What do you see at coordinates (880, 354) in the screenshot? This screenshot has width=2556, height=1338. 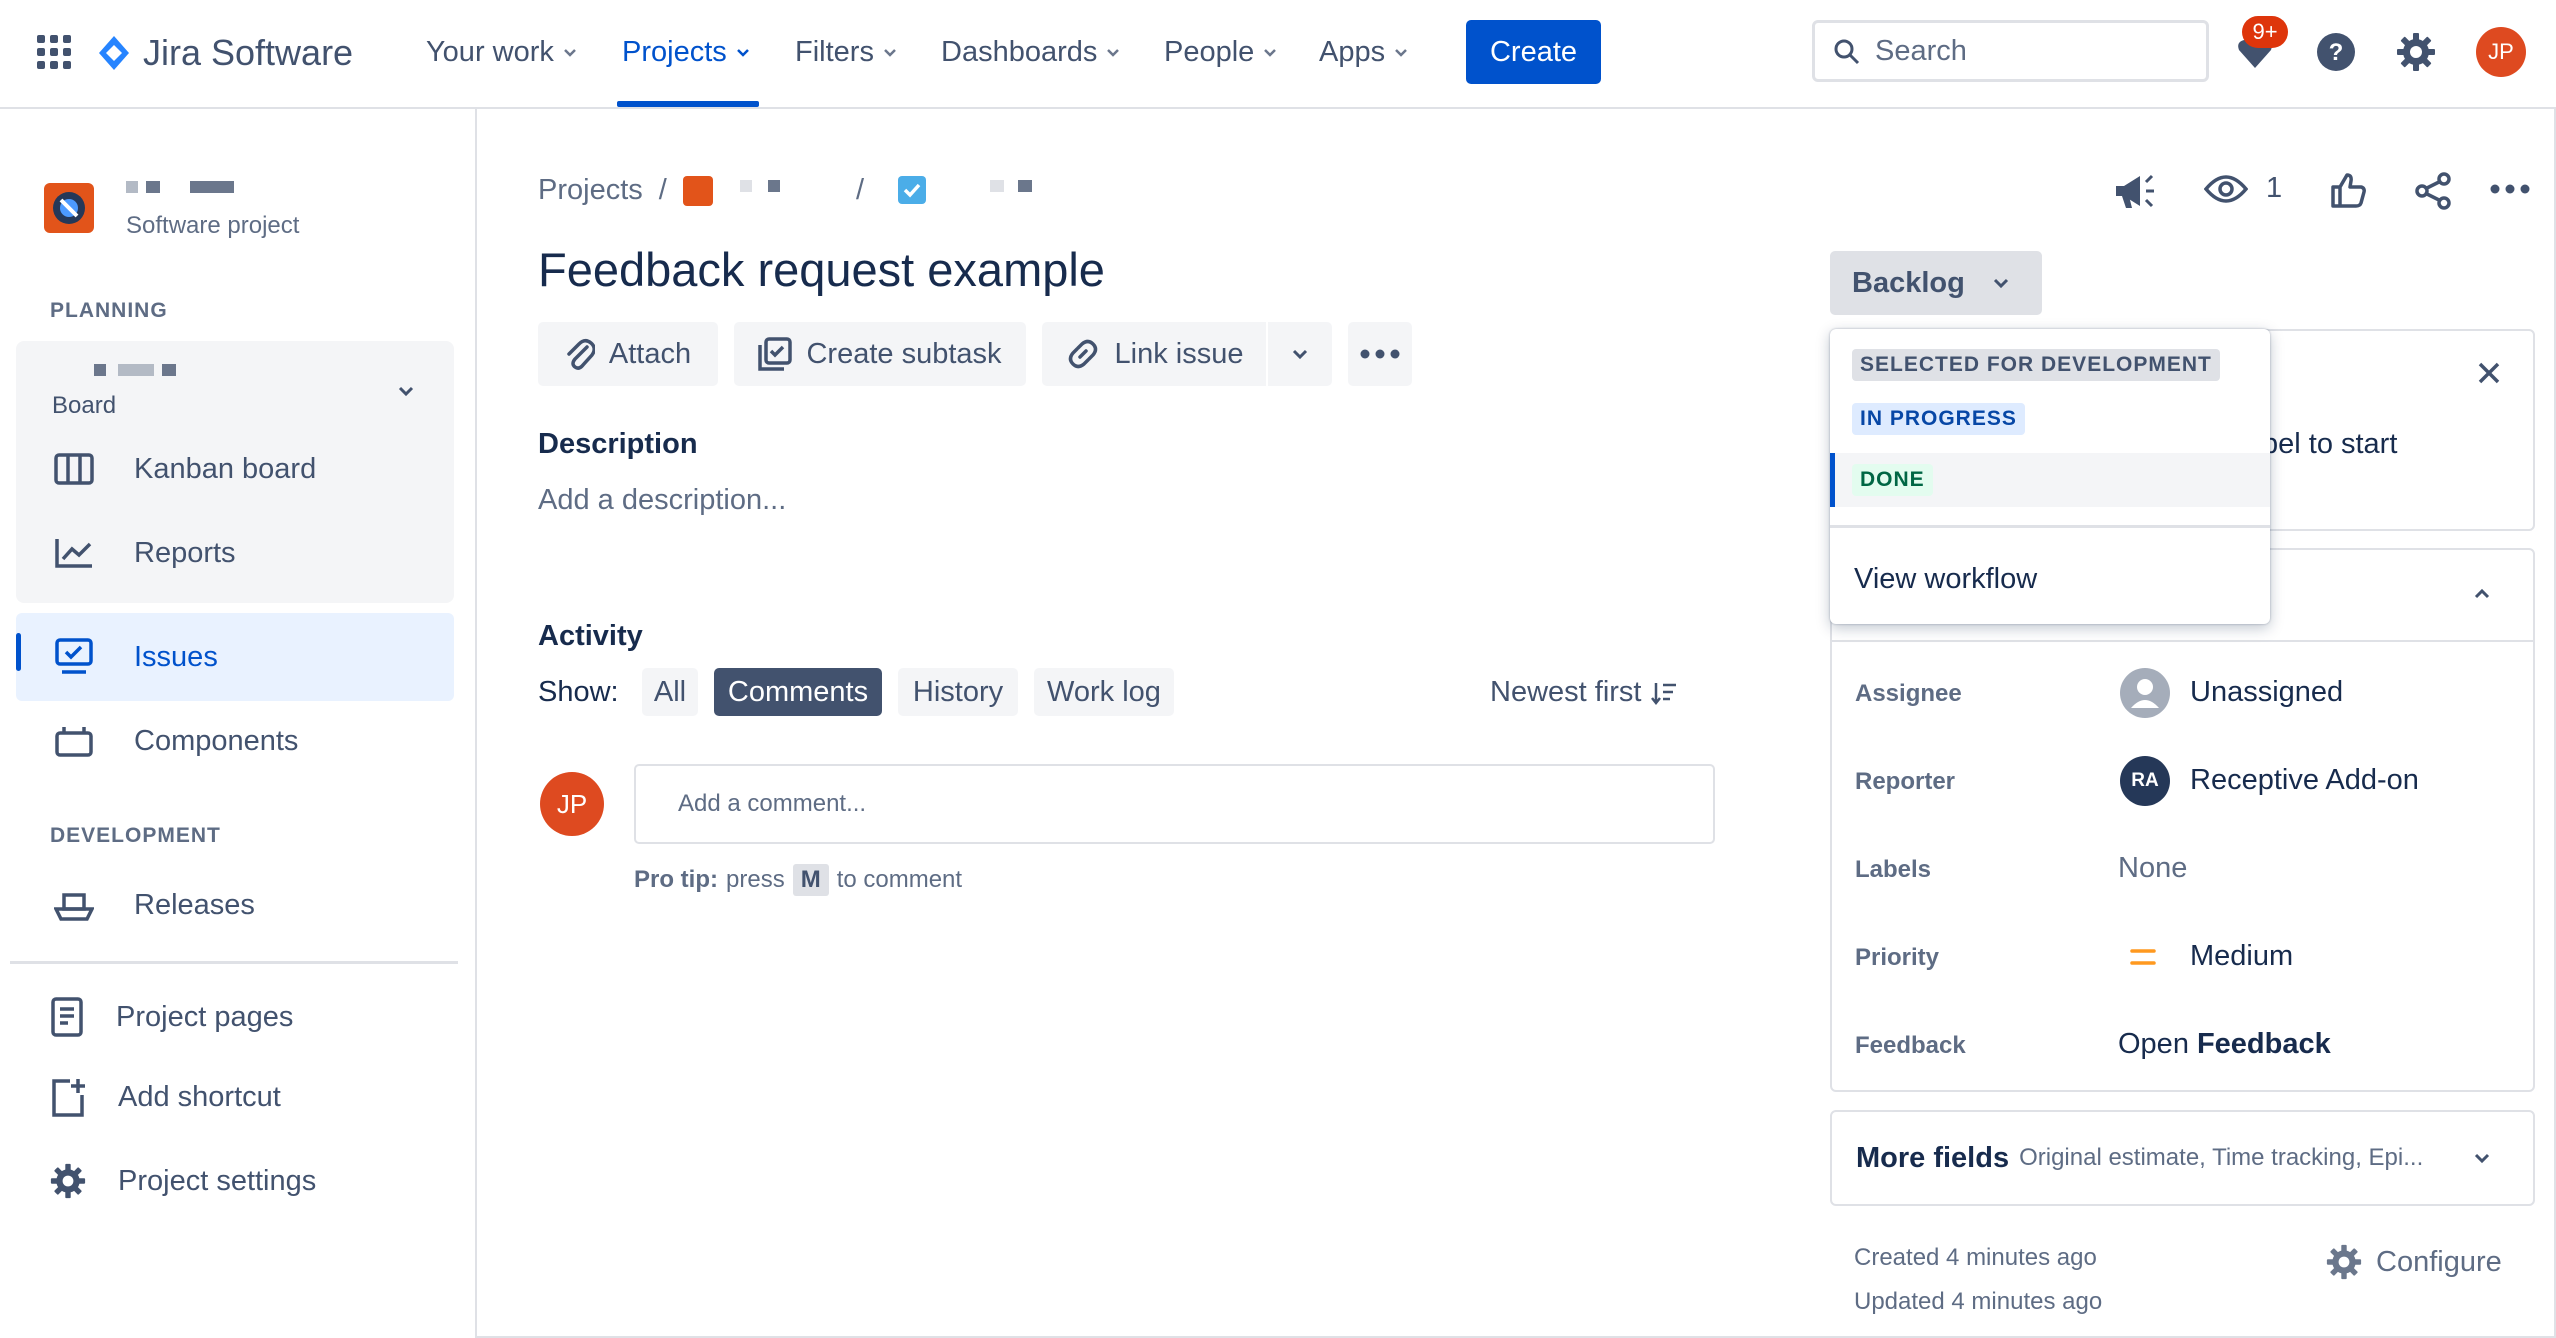 I see `create-subtask-button: Create subtask` at bounding box center [880, 354].